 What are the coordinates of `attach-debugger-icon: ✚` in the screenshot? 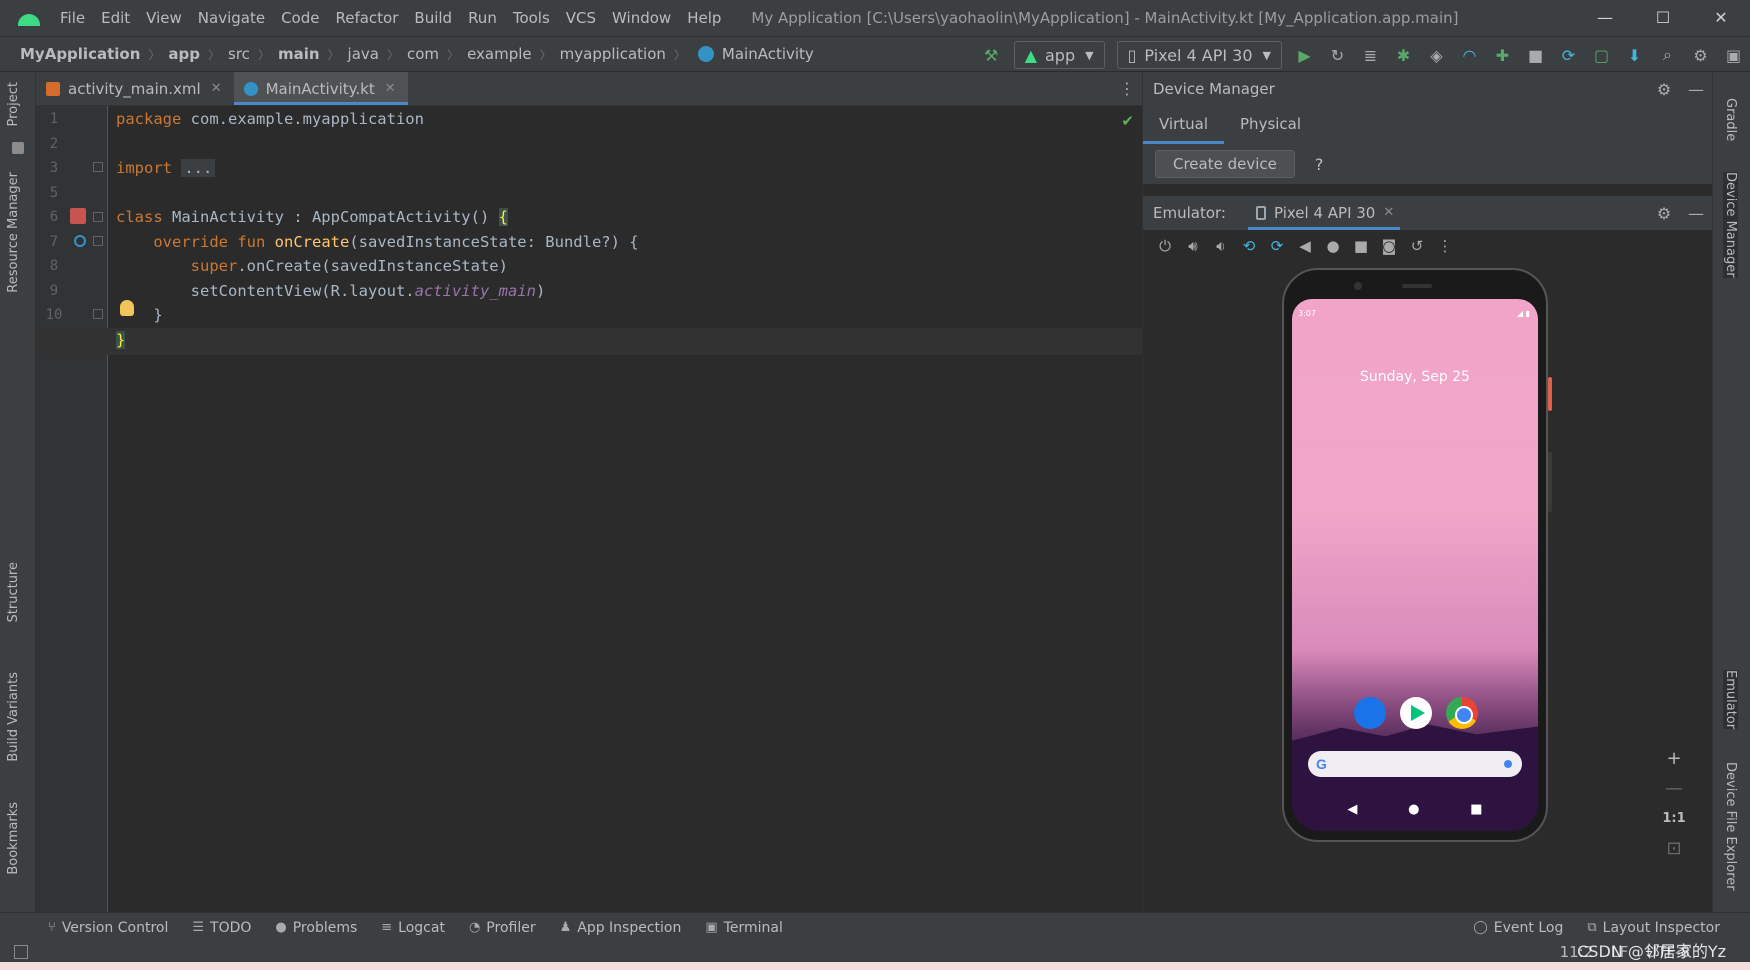 It's located at (1502, 55).